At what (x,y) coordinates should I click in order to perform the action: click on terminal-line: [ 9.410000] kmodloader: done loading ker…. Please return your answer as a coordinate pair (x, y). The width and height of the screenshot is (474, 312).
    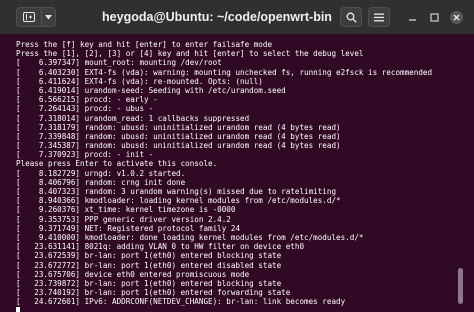
    Looking at the image, I should click on (190, 237).